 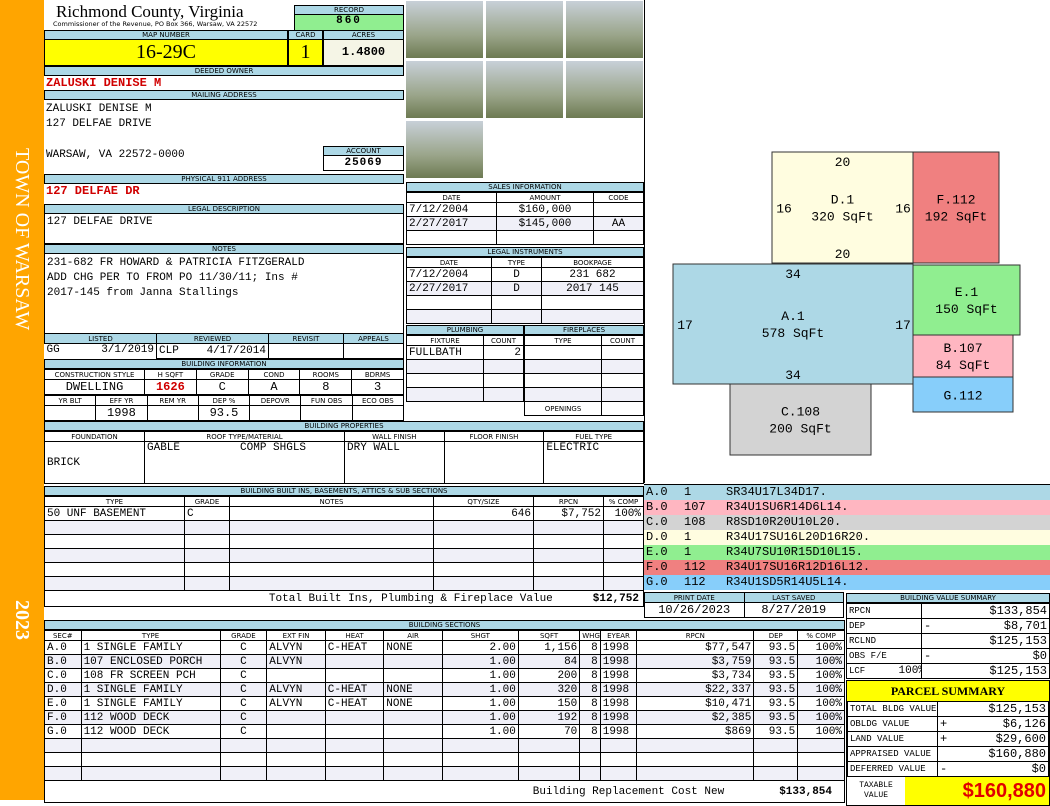 I want to click on cell: E.0, so click(x=63, y=703).